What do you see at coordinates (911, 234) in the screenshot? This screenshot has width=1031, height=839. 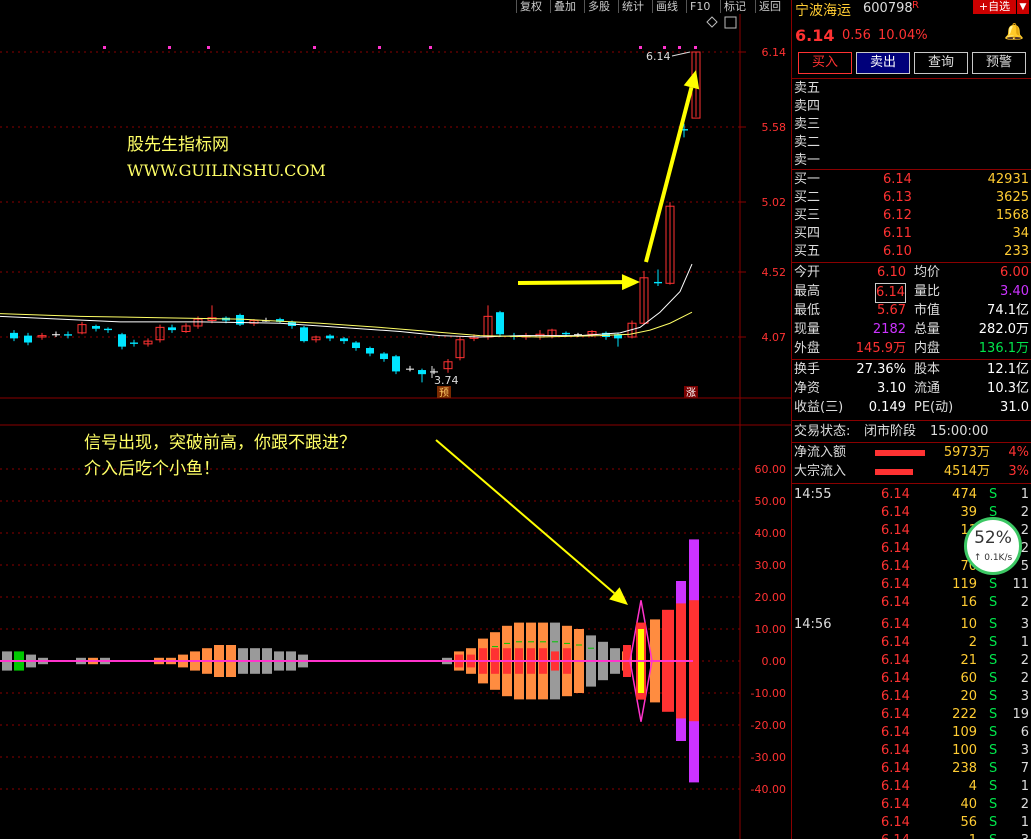 I see `buy-level-row: 买四 6.11 34` at bounding box center [911, 234].